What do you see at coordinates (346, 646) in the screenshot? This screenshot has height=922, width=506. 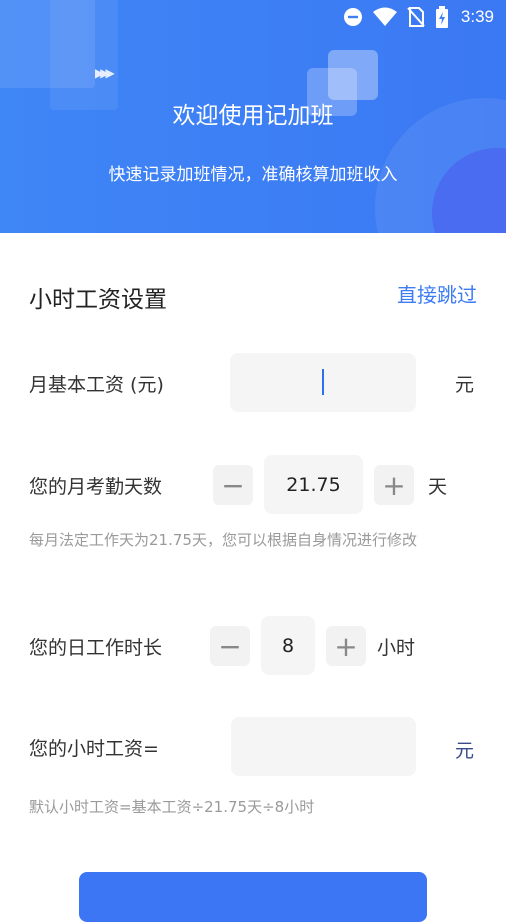 I see `work-hours-increase-button: +` at bounding box center [346, 646].